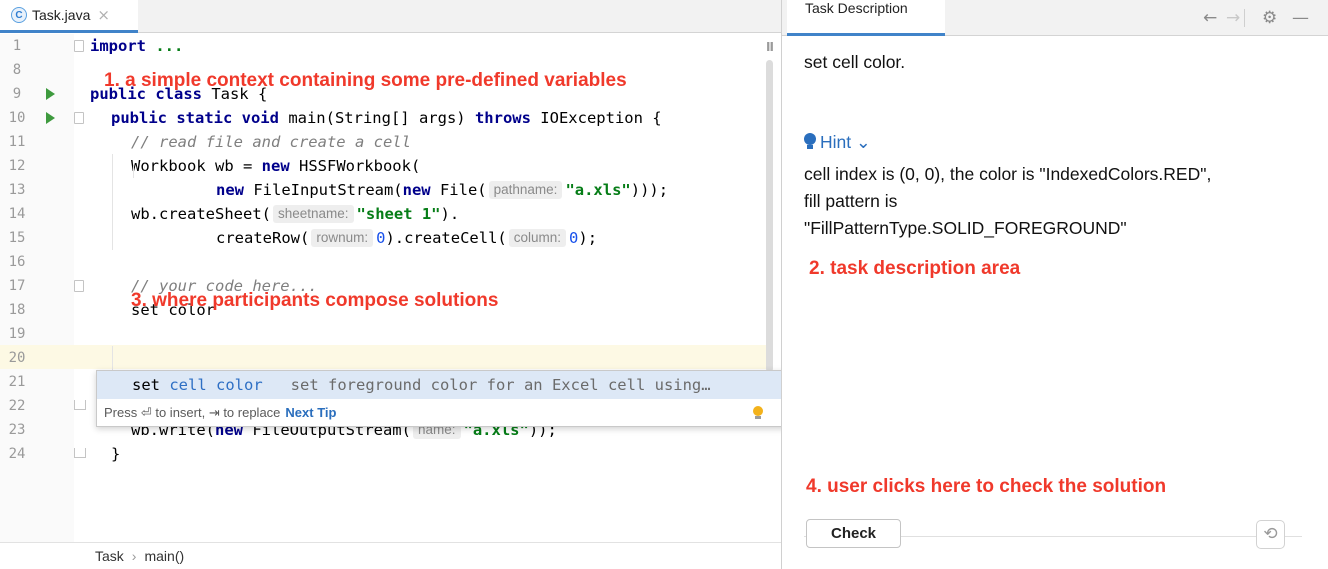 The height and width of the screenshot is (569, 1328). I want to click on code-token: ).createCell(, so click(446, 238).